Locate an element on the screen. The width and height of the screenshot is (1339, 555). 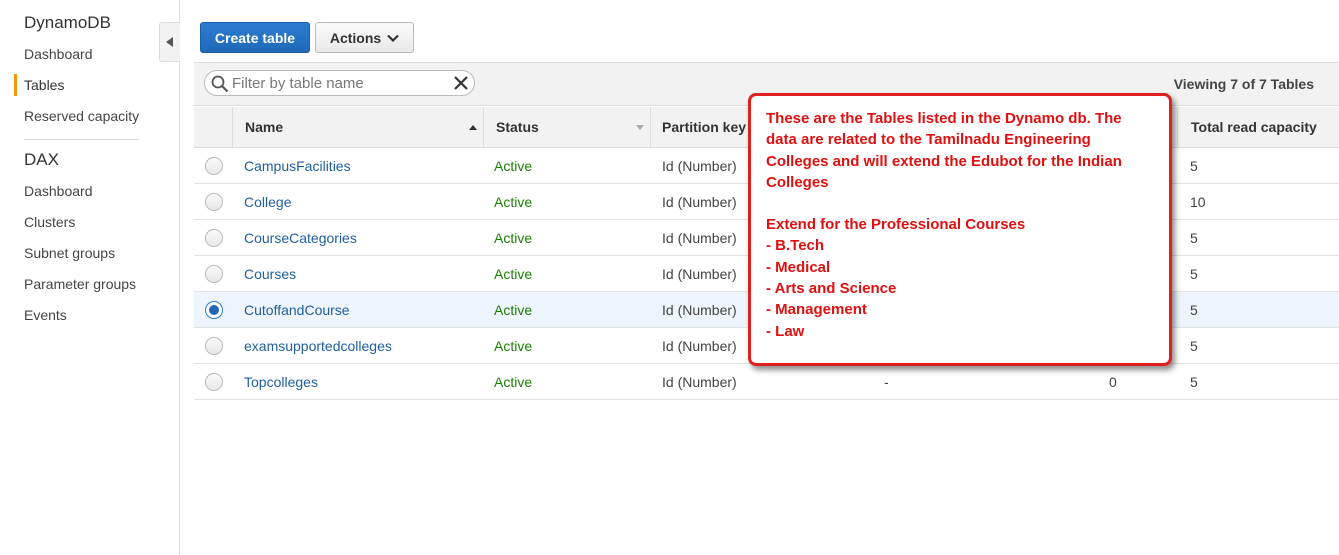
sidebar-item-dax-dashboard: Dashboard is located at coordinates (58, 191).